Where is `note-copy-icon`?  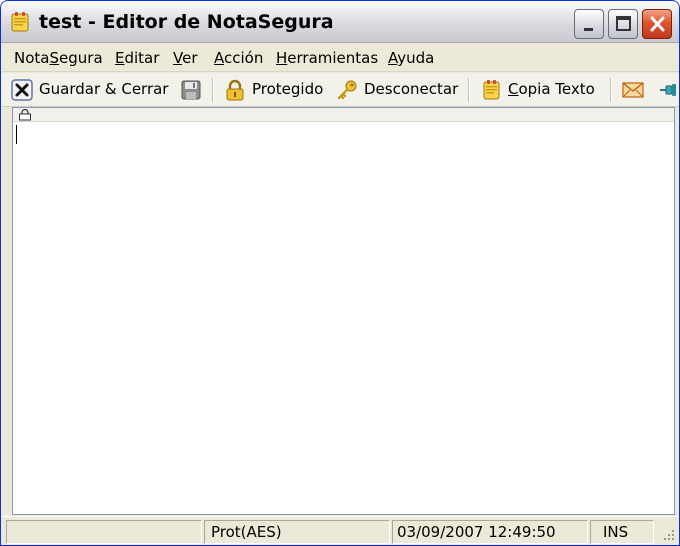
note-copy-icon is located at coordinates (491, 90).